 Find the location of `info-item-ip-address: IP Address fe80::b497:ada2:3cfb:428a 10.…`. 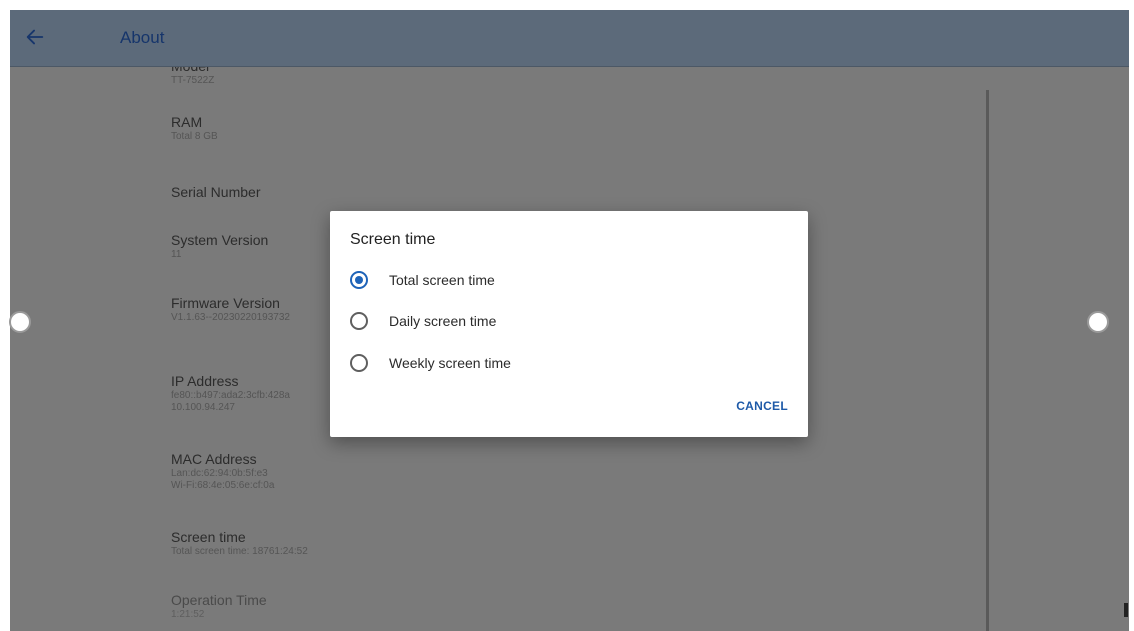

info-item-ip-address: IP Address fe80::b497:ada2:3cfb:428a 10.… is located at coordinates (230, 393).